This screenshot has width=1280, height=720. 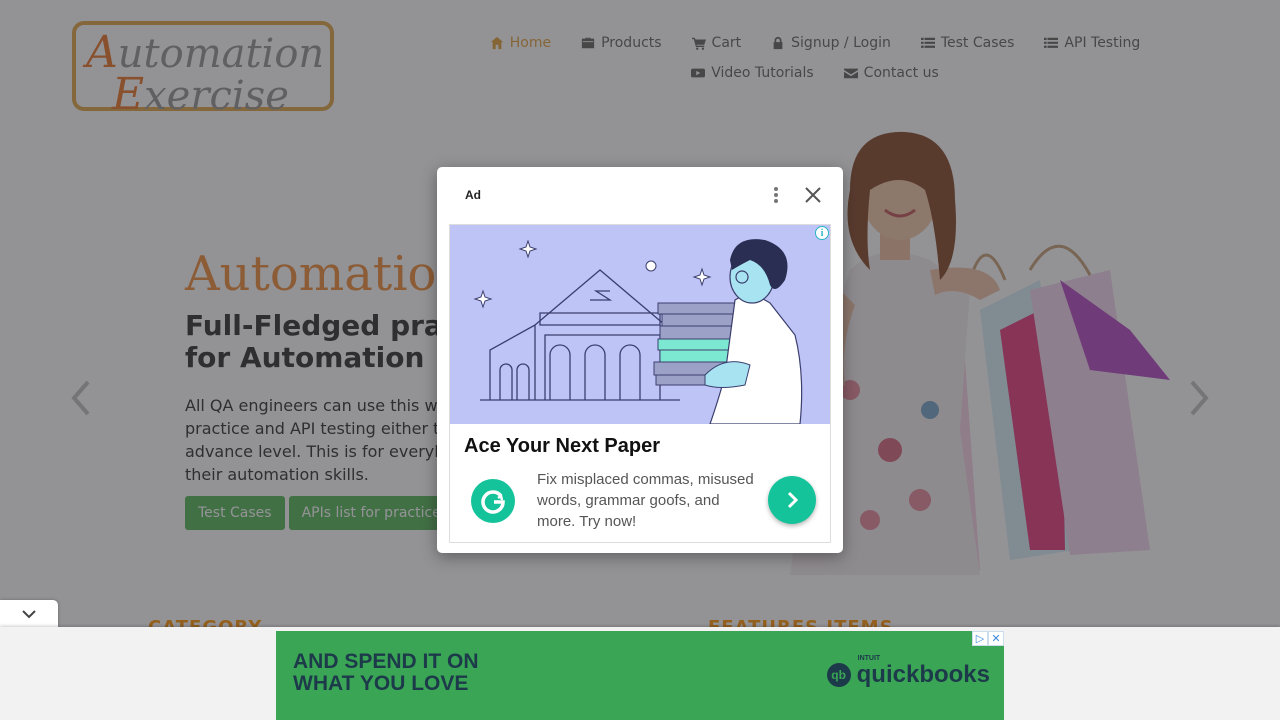 I want to click on adchoices: ▷ ✕, so click(x=988, y=638).